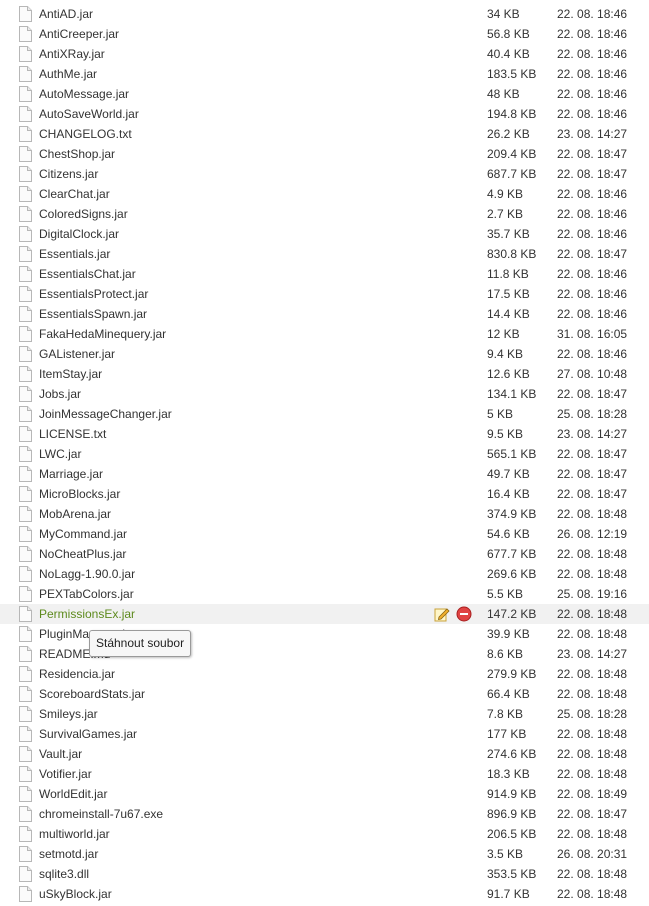 This screenshot has height=906, width=649. I want to click on file-name-link: SurvivalGames.jar, so click(88, 734).